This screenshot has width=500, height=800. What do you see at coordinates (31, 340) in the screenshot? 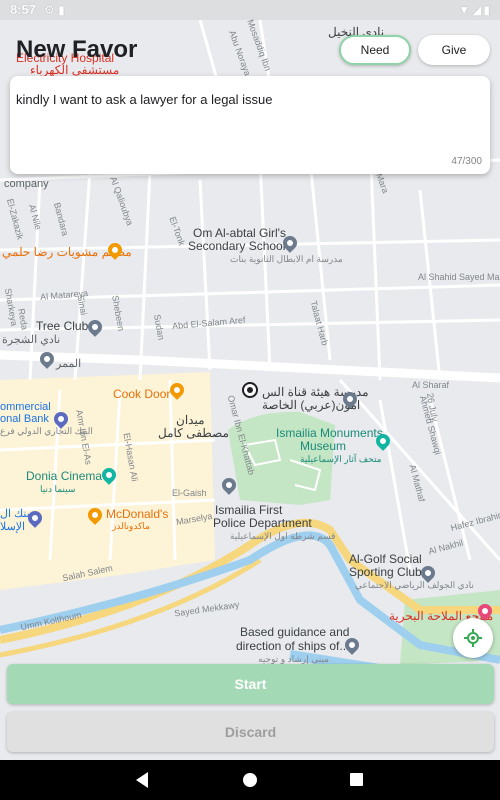
I see `map-label-tree-club-ar: نادي الشجرة` at bounding box center [31, 340].